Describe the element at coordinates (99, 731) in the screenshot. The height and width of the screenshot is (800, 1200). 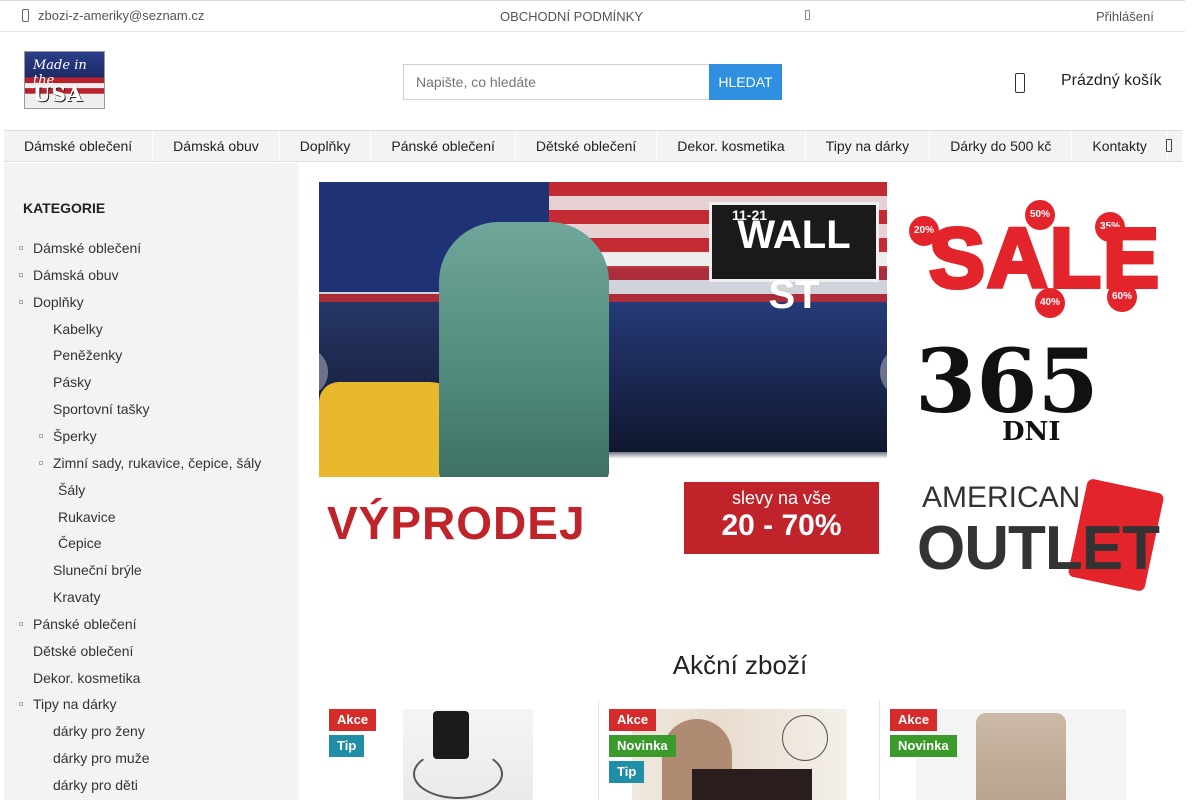
I see `sidebar-category-item: dárky pro ženy` at that location.